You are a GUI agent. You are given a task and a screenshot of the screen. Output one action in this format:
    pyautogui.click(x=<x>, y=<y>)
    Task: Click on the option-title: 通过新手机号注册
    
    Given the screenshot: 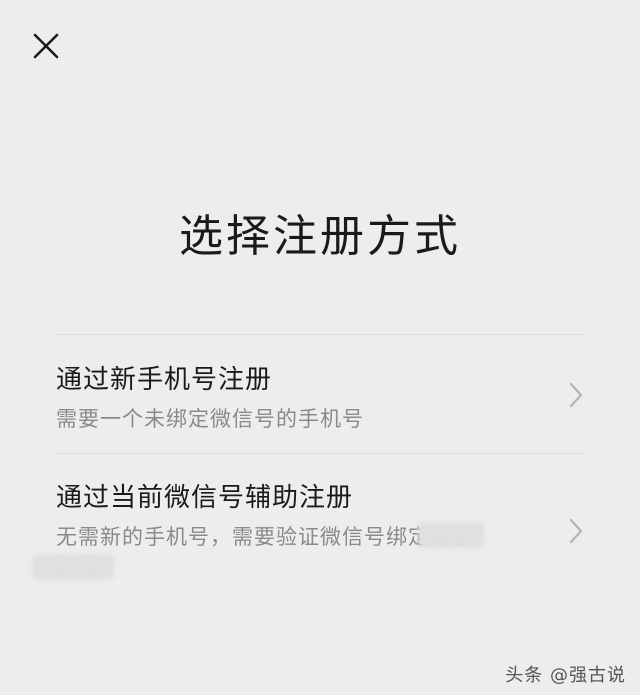 What is the action you would take?
    pyautogui.click(x=164, y=380)
    